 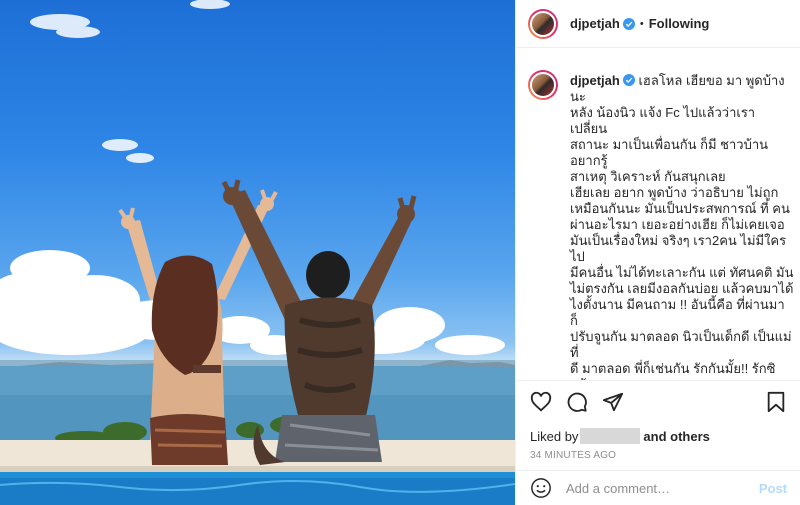 I want to click on likes-summary: Liked by and others, so click(x=658, y=436).